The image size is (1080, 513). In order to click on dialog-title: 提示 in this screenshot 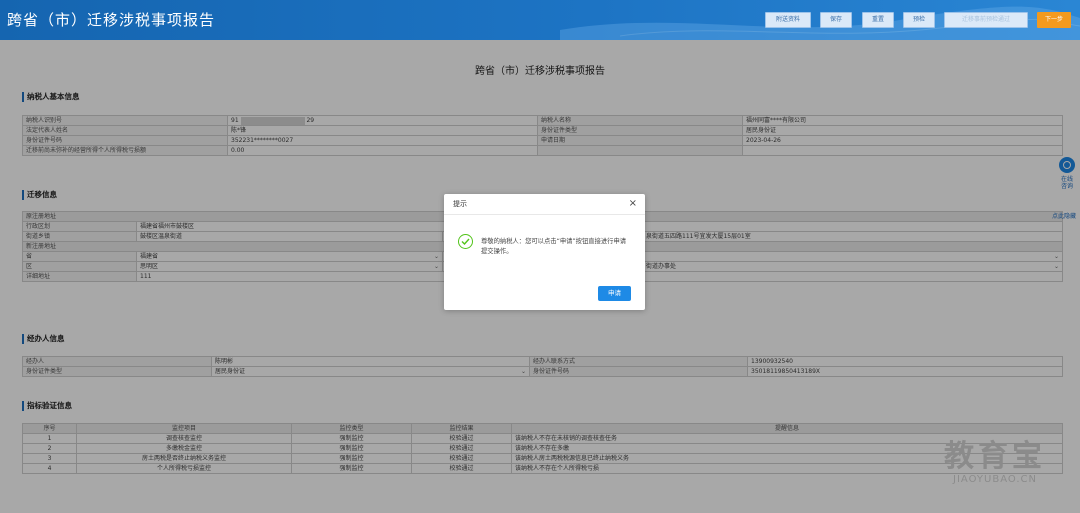, I will do `click(544, 204)`.